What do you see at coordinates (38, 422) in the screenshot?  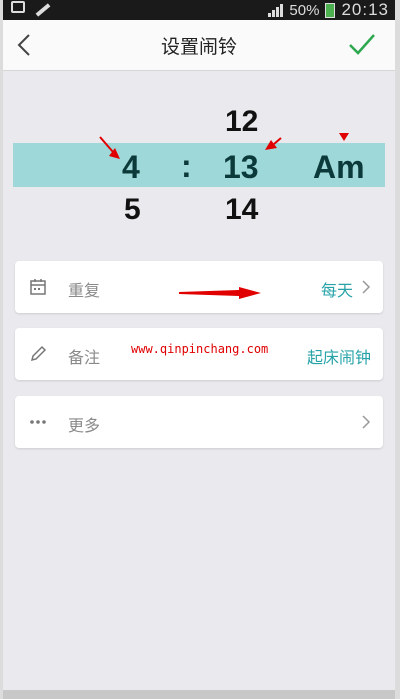 I see `more-dots-icon` at bounding box center [38, 422].